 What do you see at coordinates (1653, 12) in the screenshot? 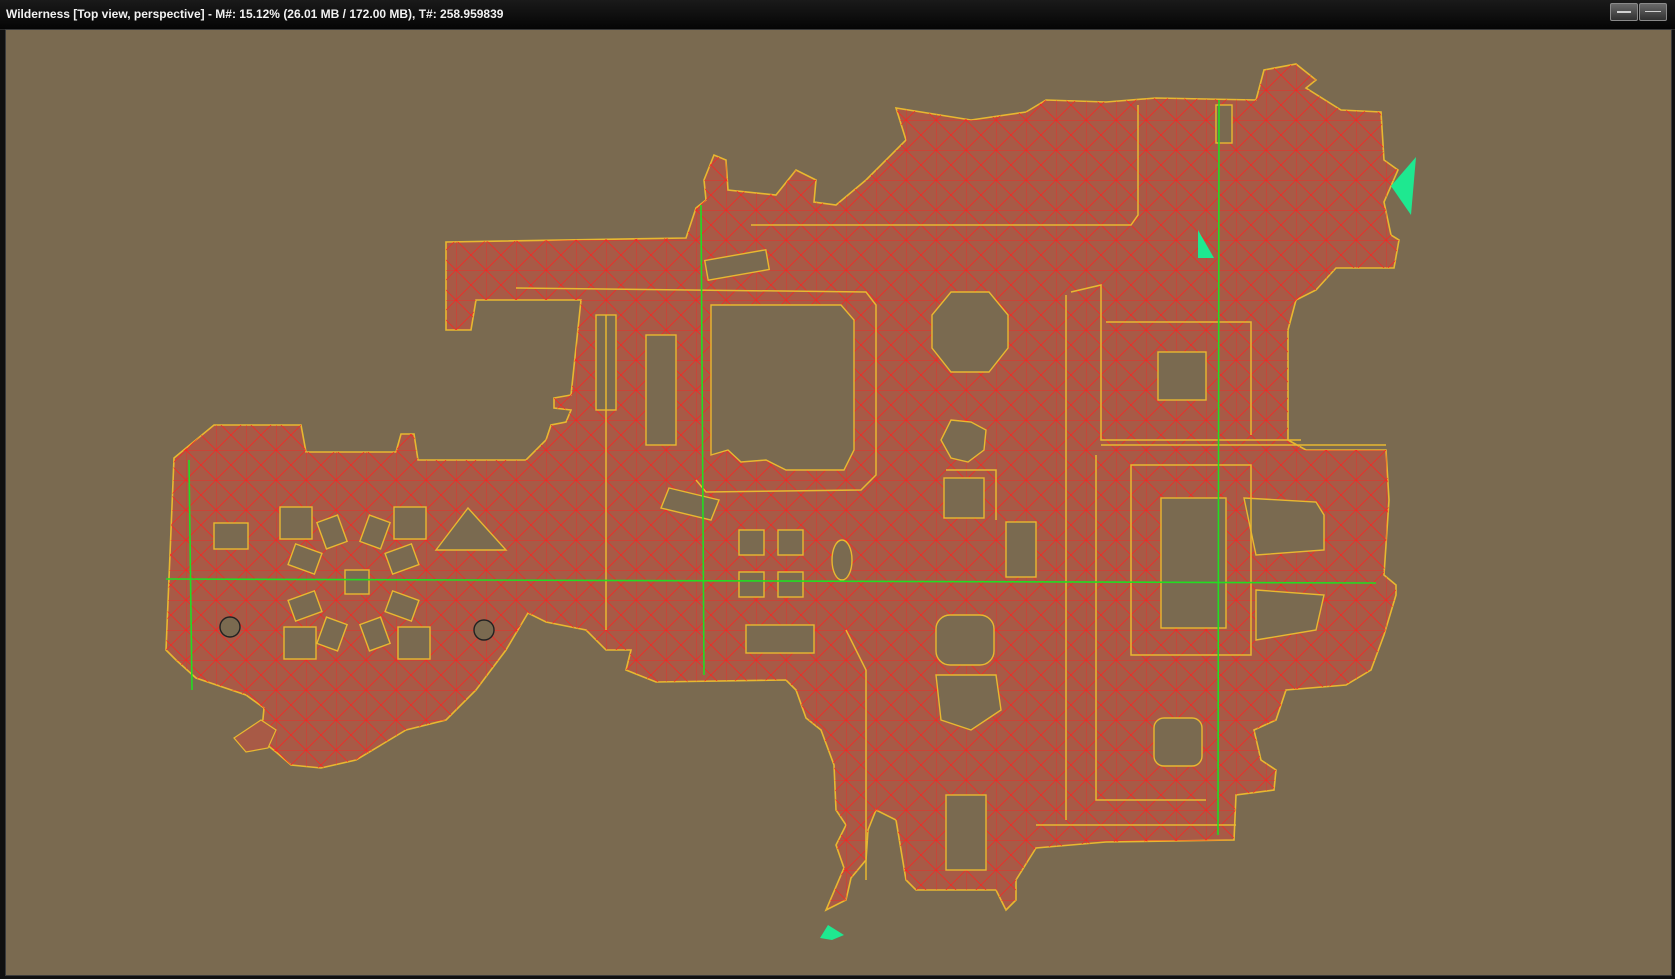
I see `close-icon` at bounding box center [1653, 12].